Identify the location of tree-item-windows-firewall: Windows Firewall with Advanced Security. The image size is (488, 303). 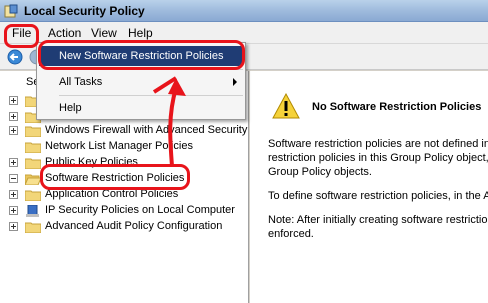
(124, 131).